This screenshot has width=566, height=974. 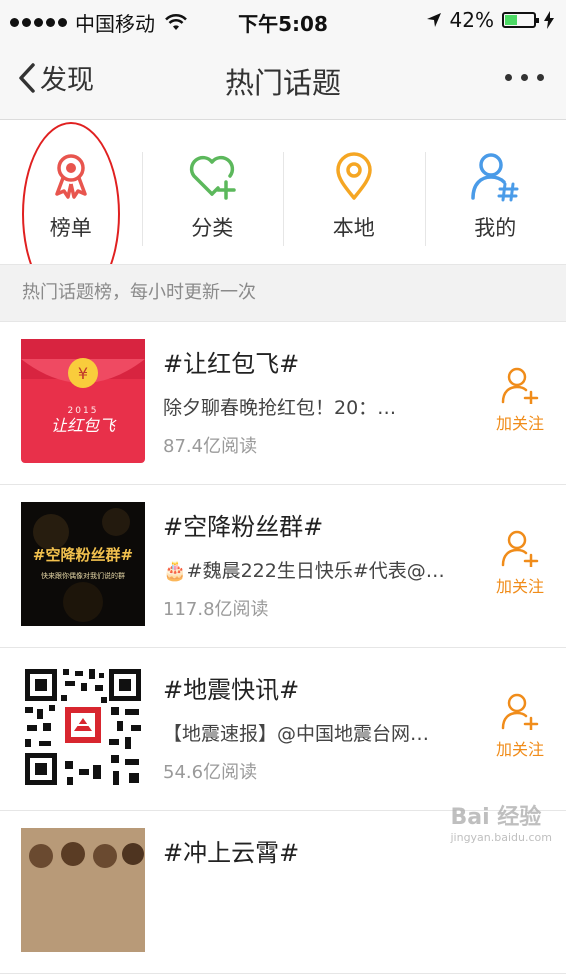 What do you see at coordinates (83, 373) in the screenshot?
I see `yuan-coin-icon: ¥` at bounding box center [83, 373].